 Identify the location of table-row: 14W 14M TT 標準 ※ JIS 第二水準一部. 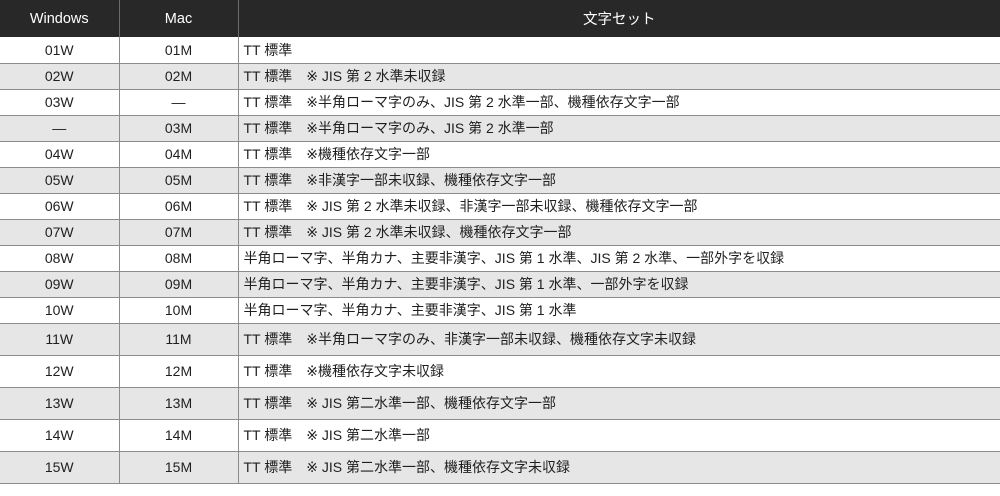
(500, 435).